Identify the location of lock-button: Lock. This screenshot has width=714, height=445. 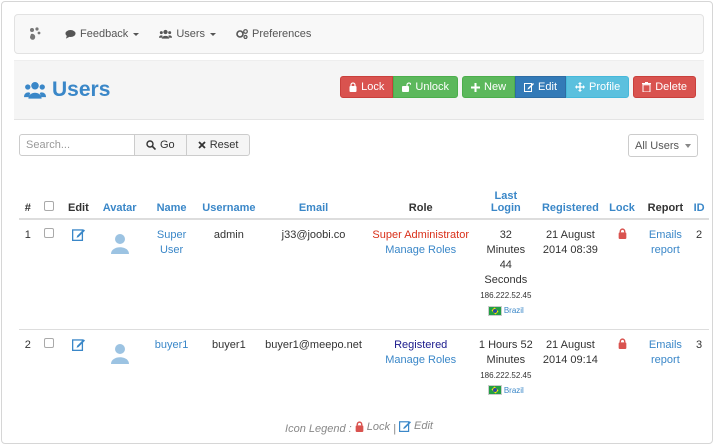
(367, 87).